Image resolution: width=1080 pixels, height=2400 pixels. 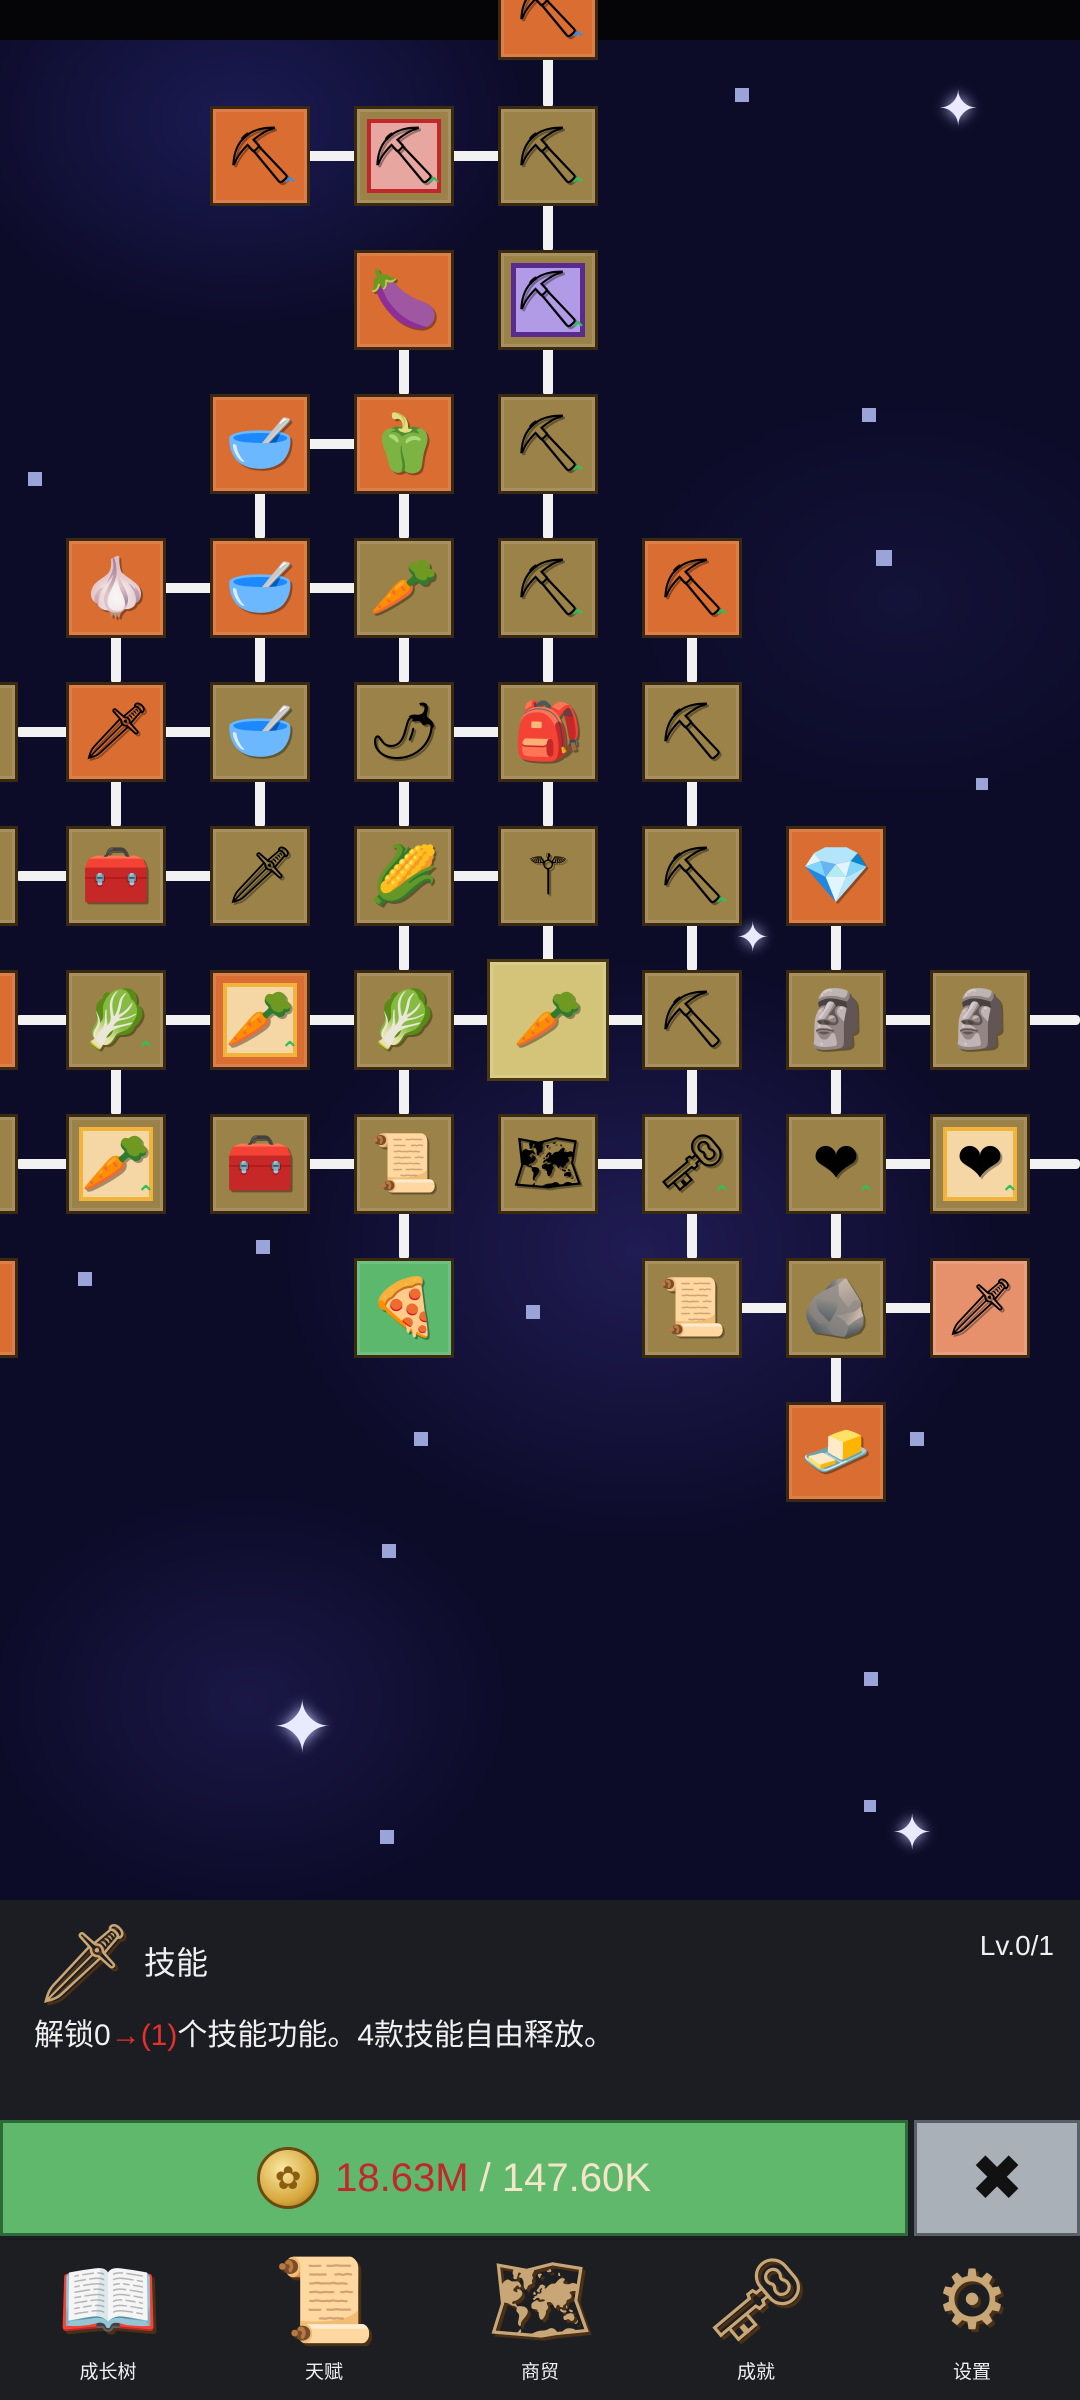 I want to click on nav-achievement: 🗝 成就, so click(x=756, y=2320).